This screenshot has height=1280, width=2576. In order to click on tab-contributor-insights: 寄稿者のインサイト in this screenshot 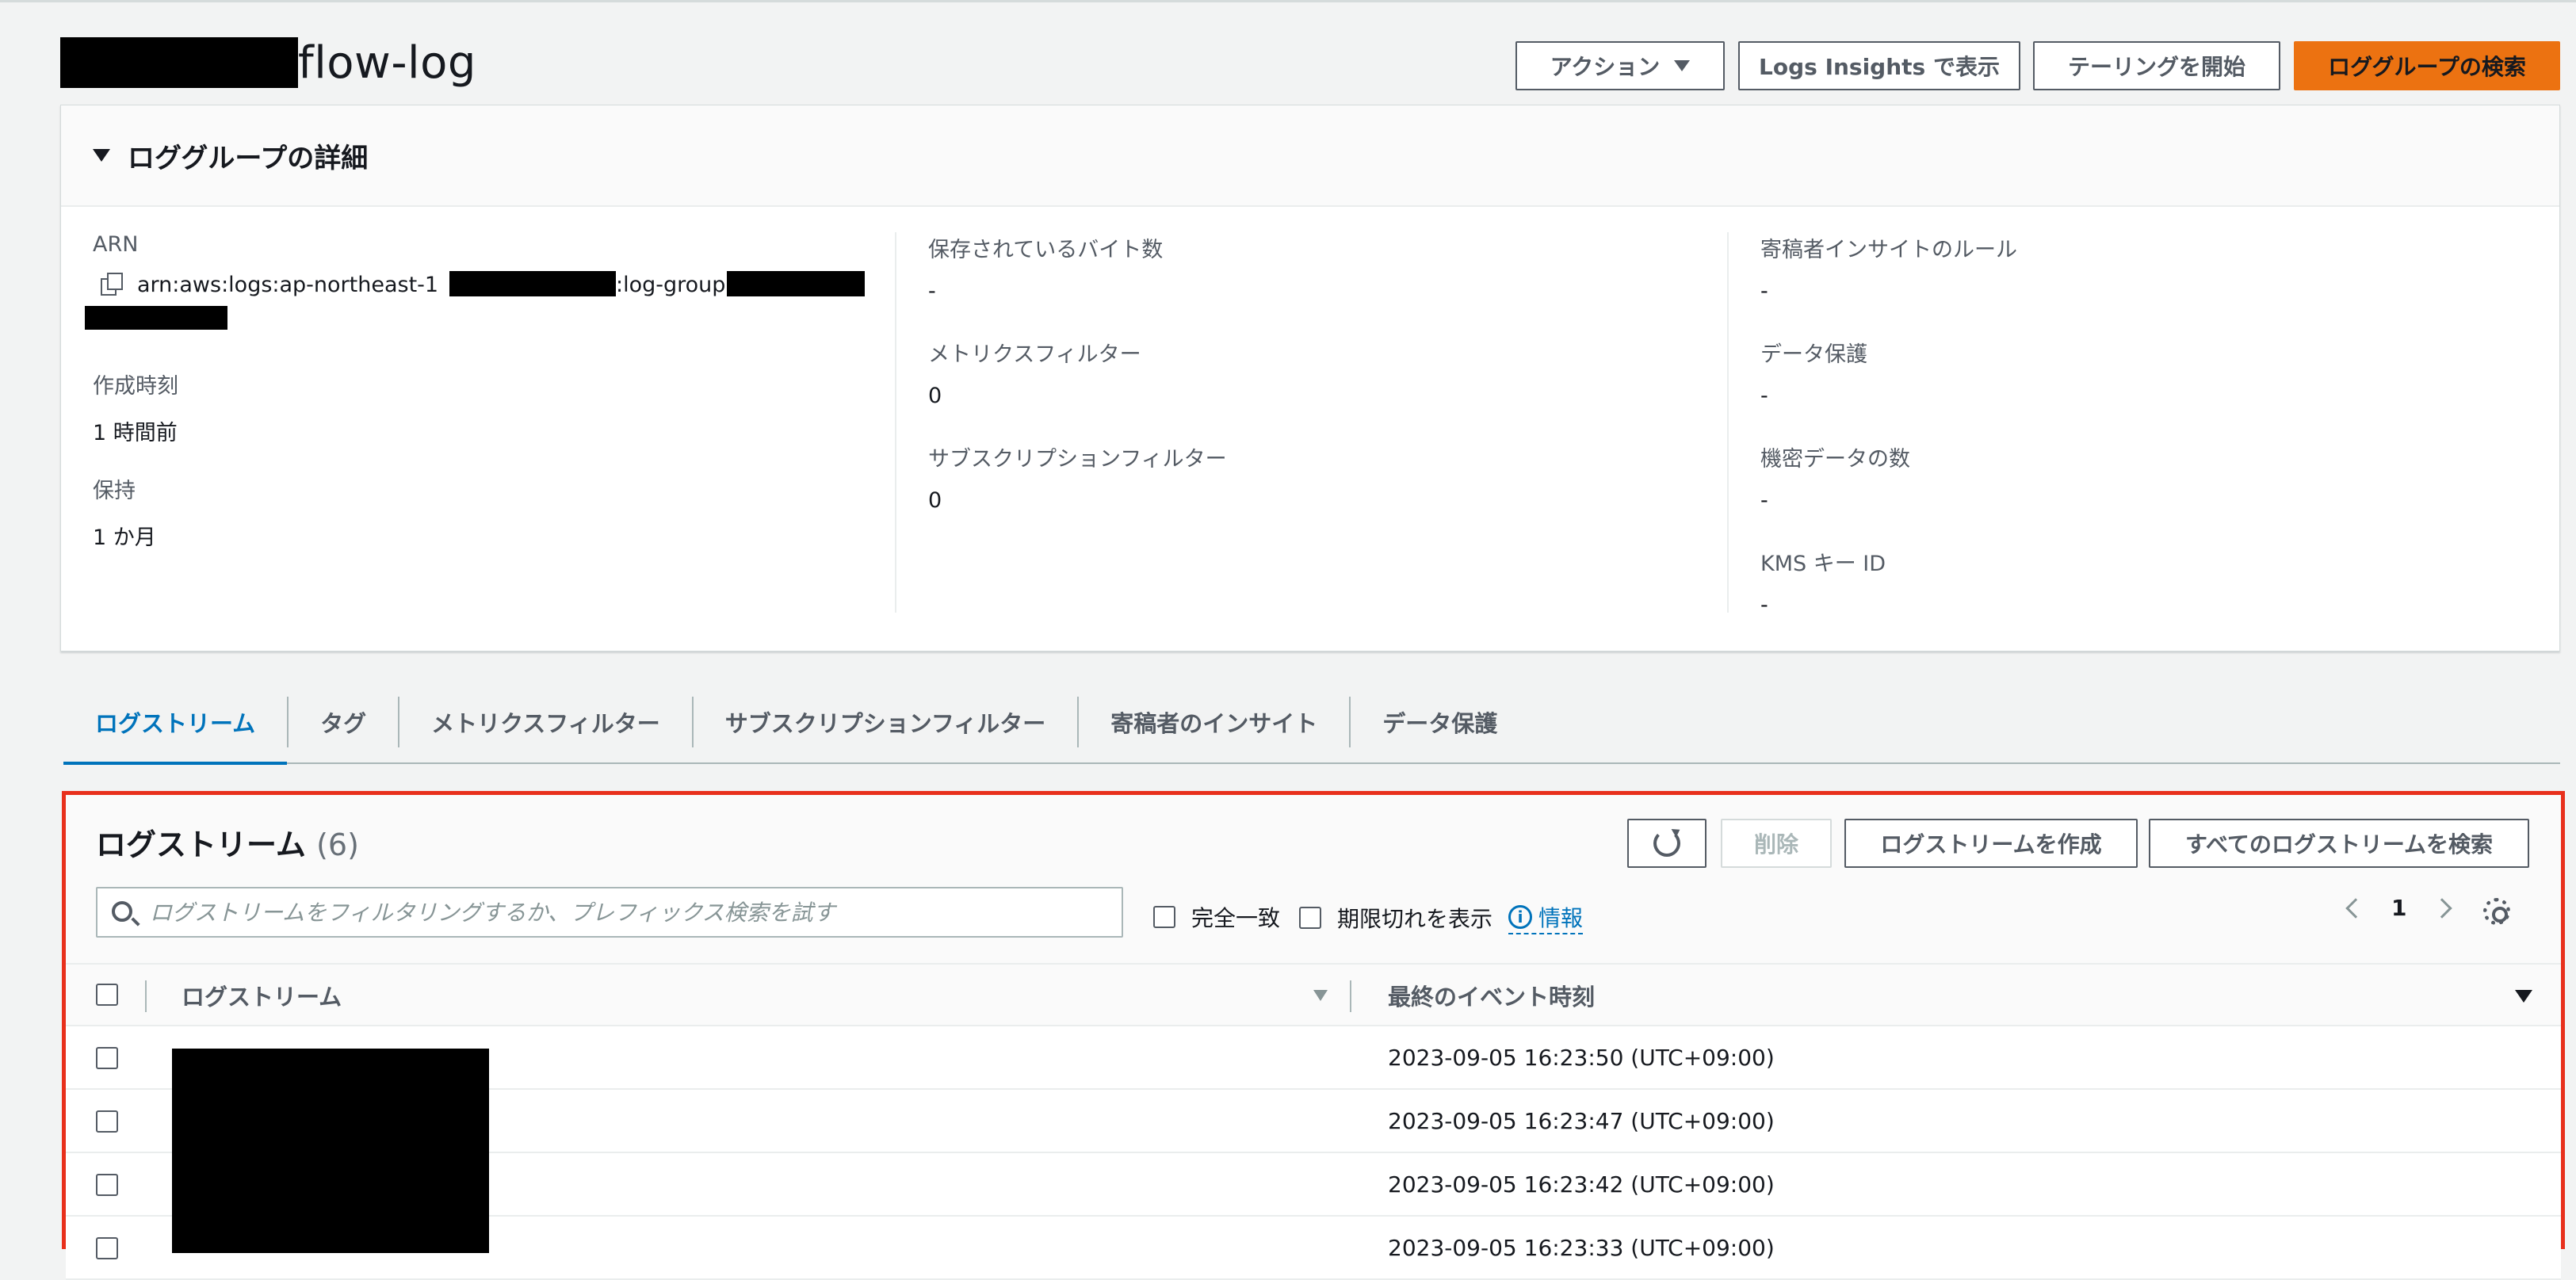, I will do `click(1215, 722)`.